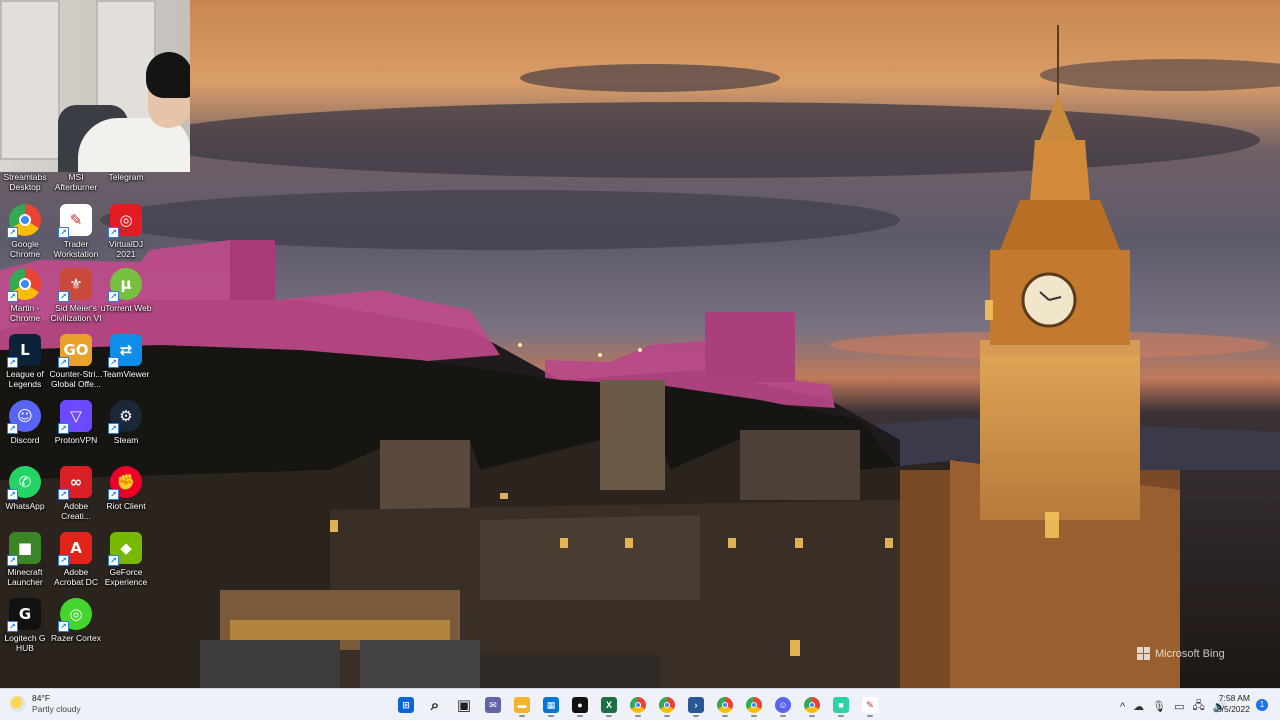  I want to click on taskbar-chrome-1-button, so click(638, 705).